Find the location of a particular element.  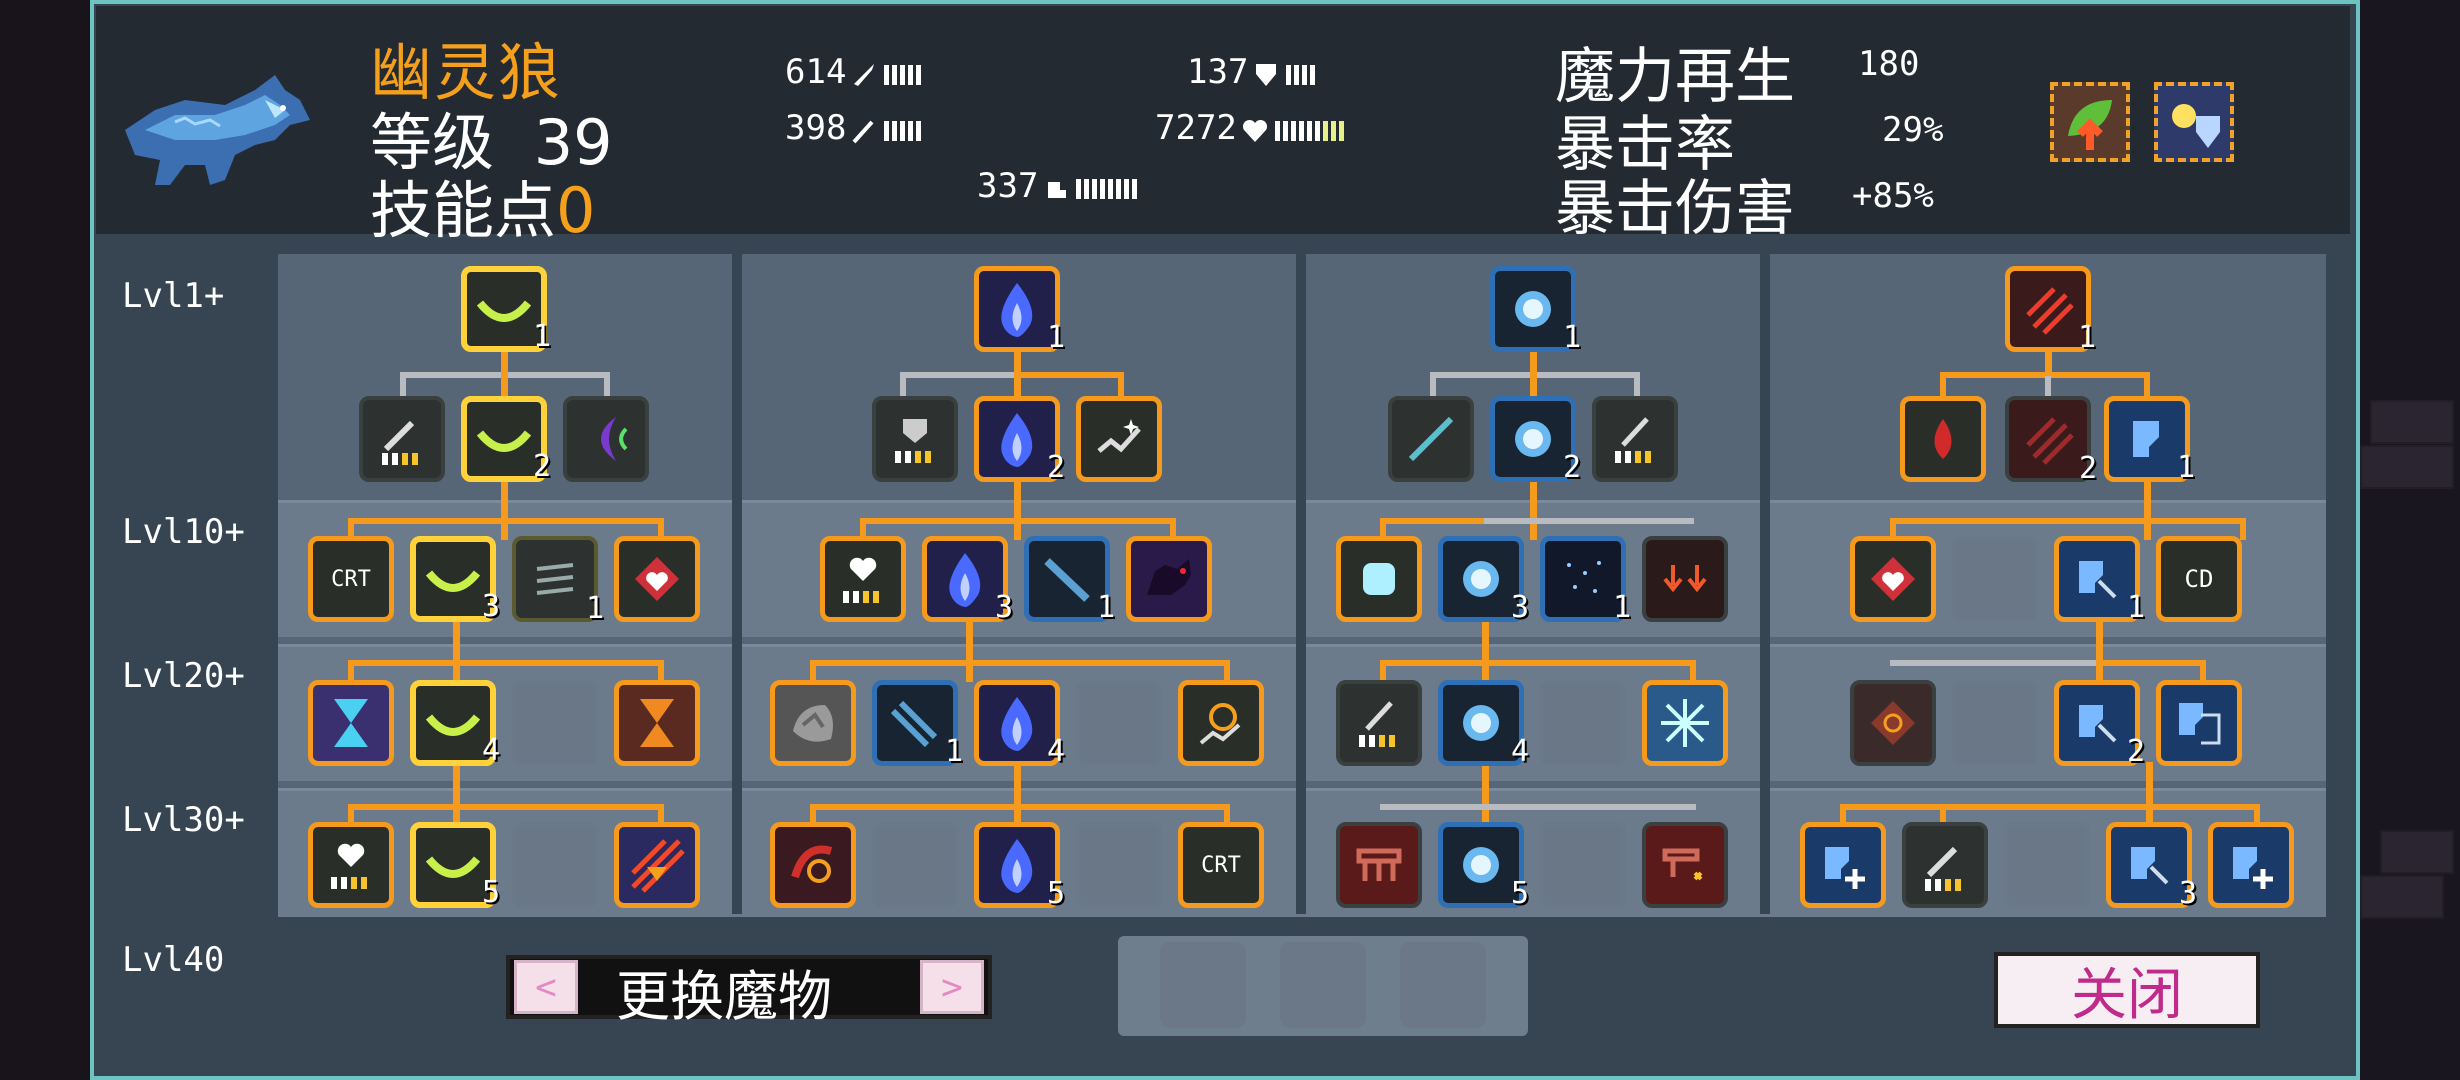

shadow-wolf-node is located at coordinates (1169, 579).